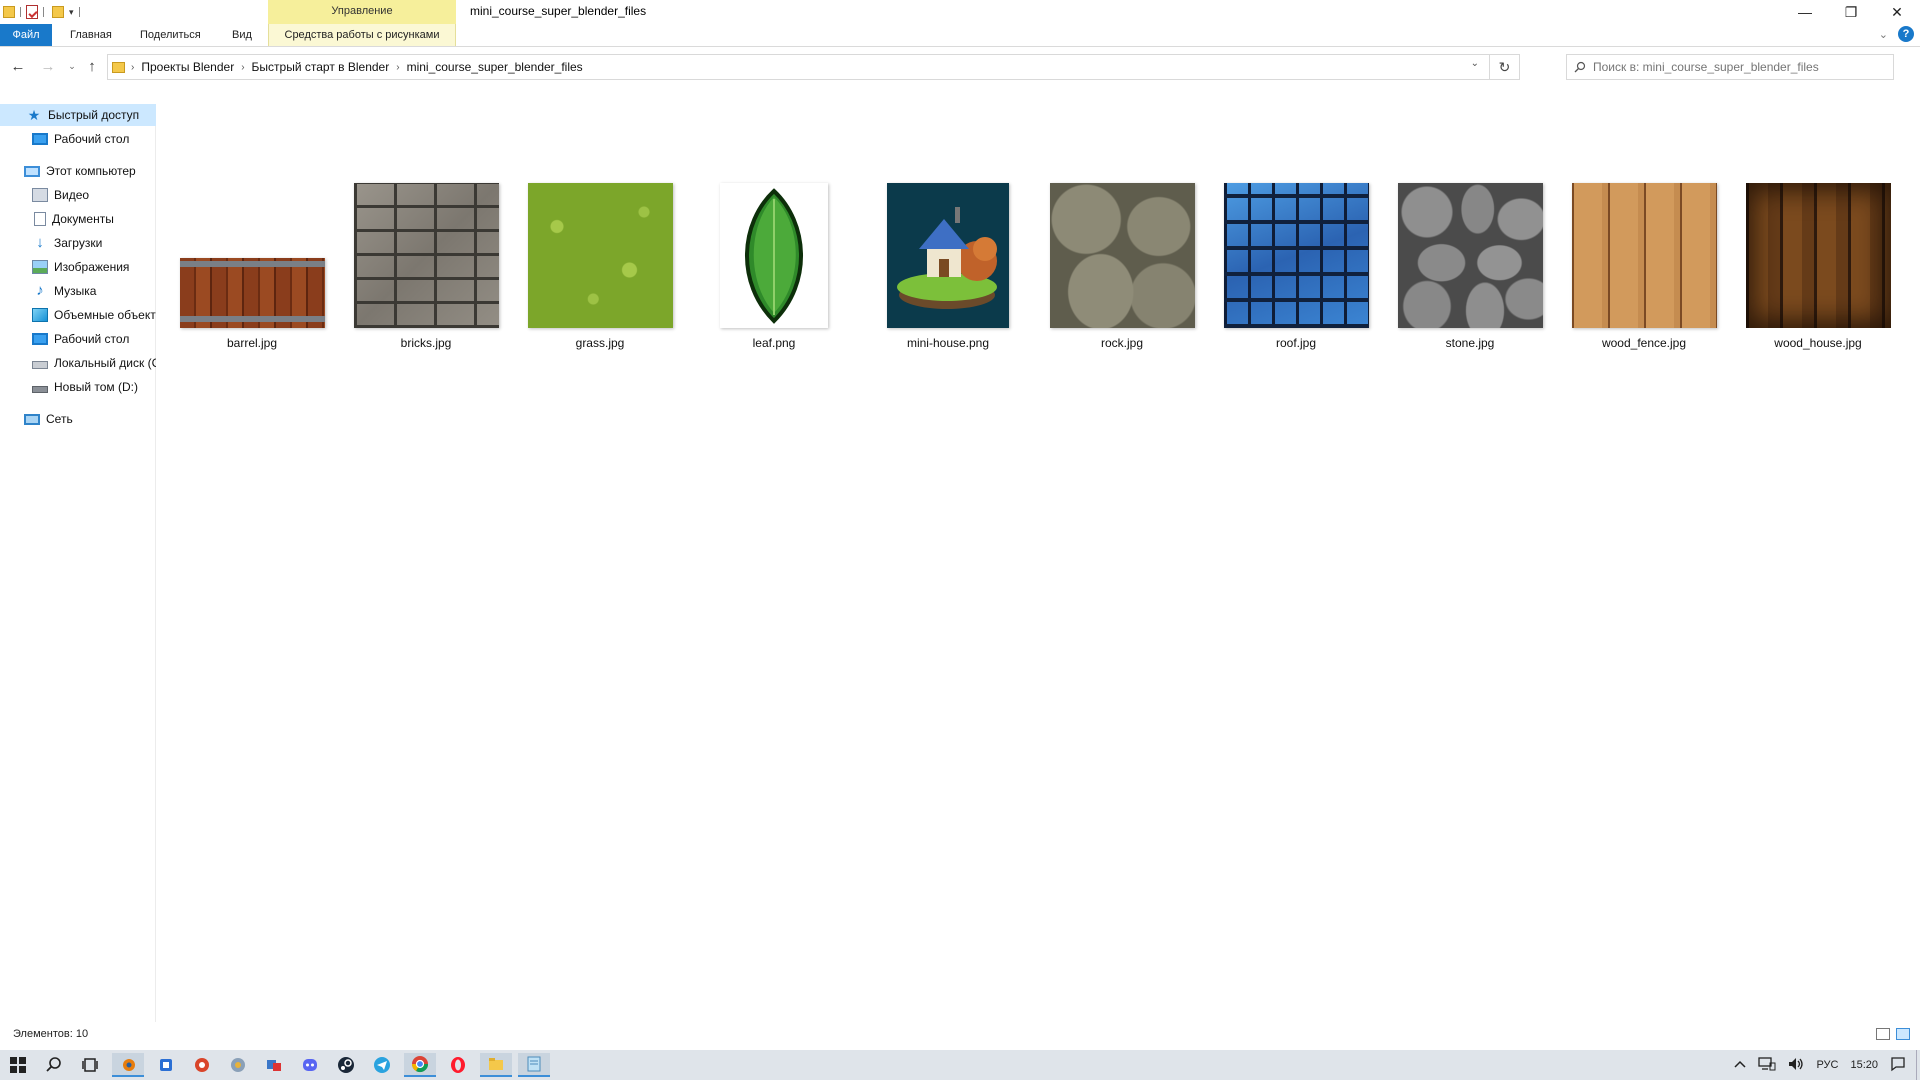  What do you see at coordinates (41, 12) in the screenshot?
I see `quick-access-toolbar: ▾` at bounding box center [41, 12].